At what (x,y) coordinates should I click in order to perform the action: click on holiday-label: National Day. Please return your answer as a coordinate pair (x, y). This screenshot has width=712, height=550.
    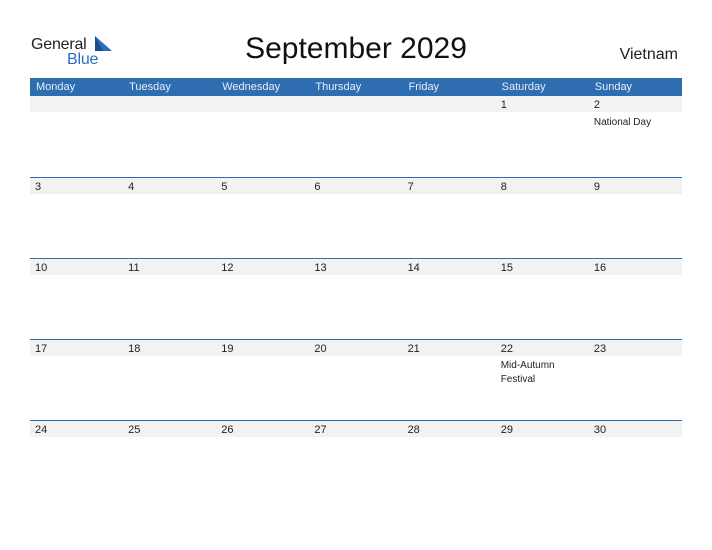
    Looking at the image, I should click on (622, 122).